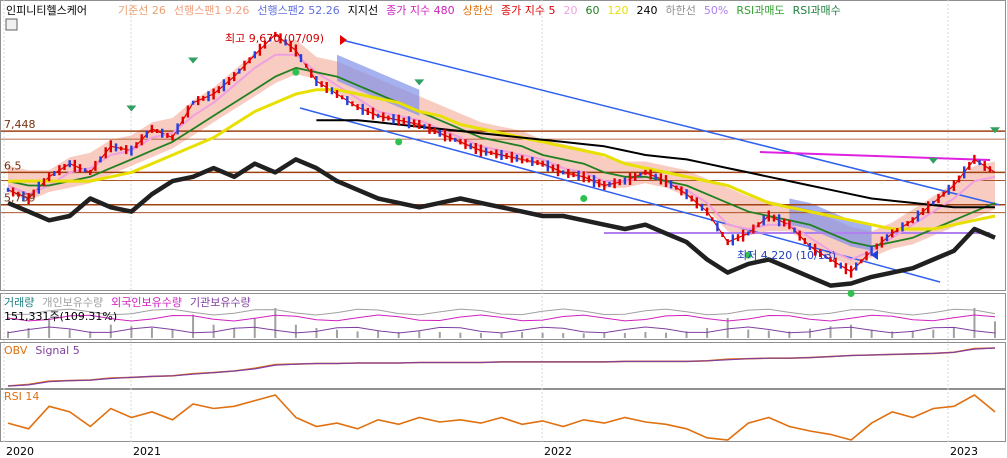 This screenshot has height=458, width=1007. What do you see at coordinates (11, 24) in the screenshot?
I see `chart-options-icon` at bounding box center [11, 24].